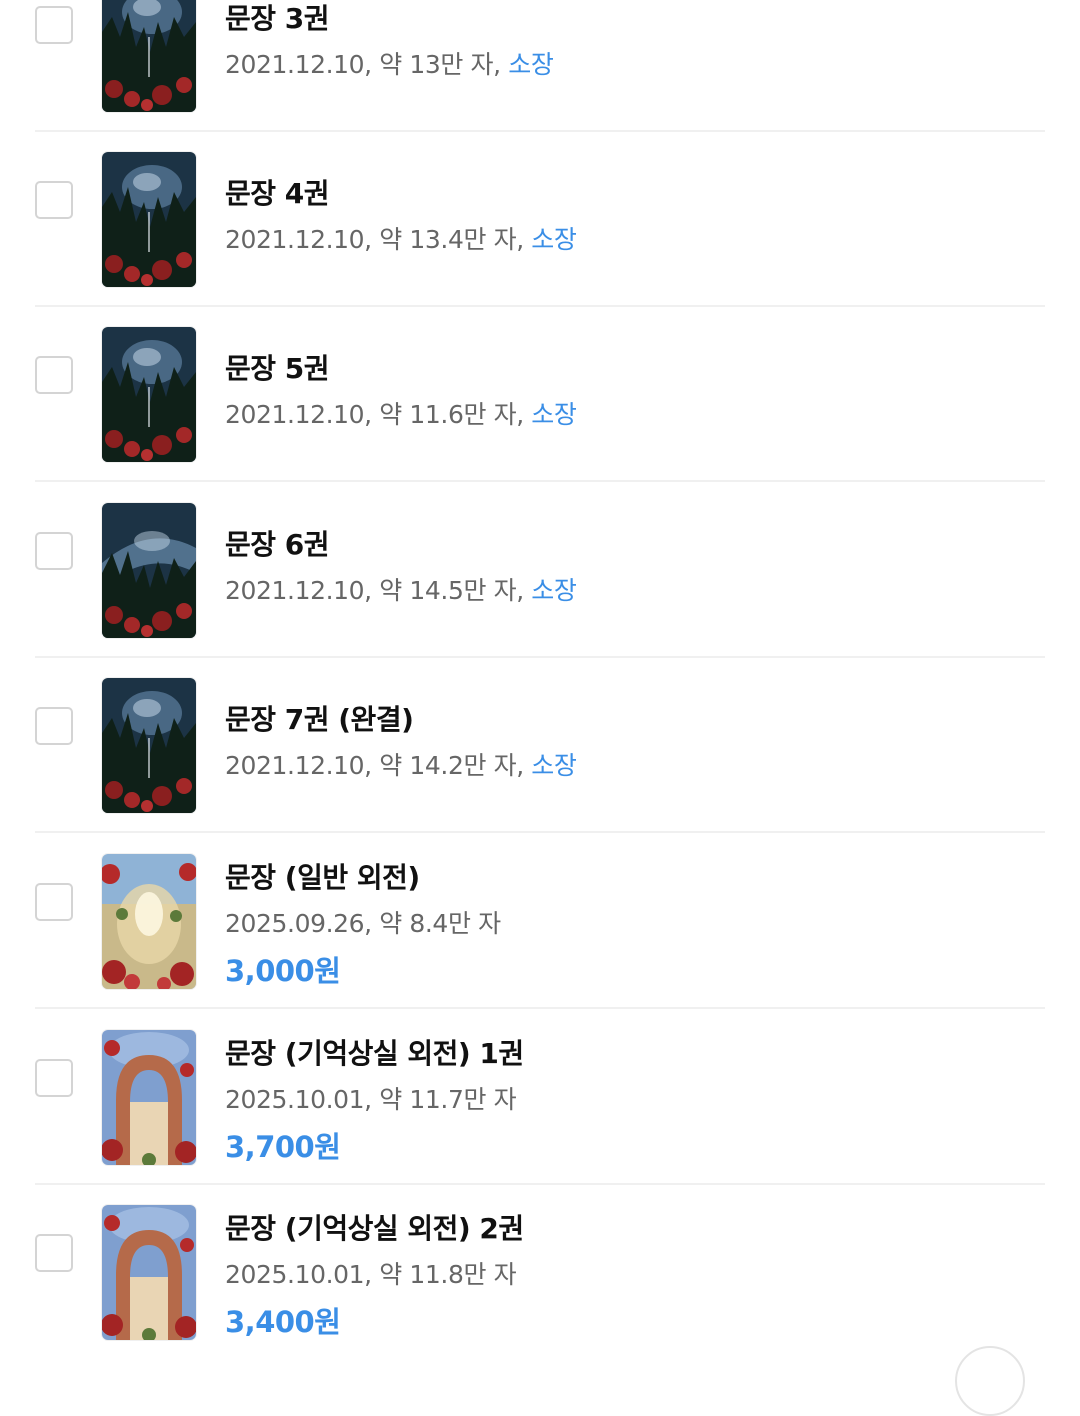 The width and height of the screenshot is (1080, 1416). Describe the element at coordinates (319, 718) in the screenshot. I see `book-title: 문장 7권 (완결)` at that location.